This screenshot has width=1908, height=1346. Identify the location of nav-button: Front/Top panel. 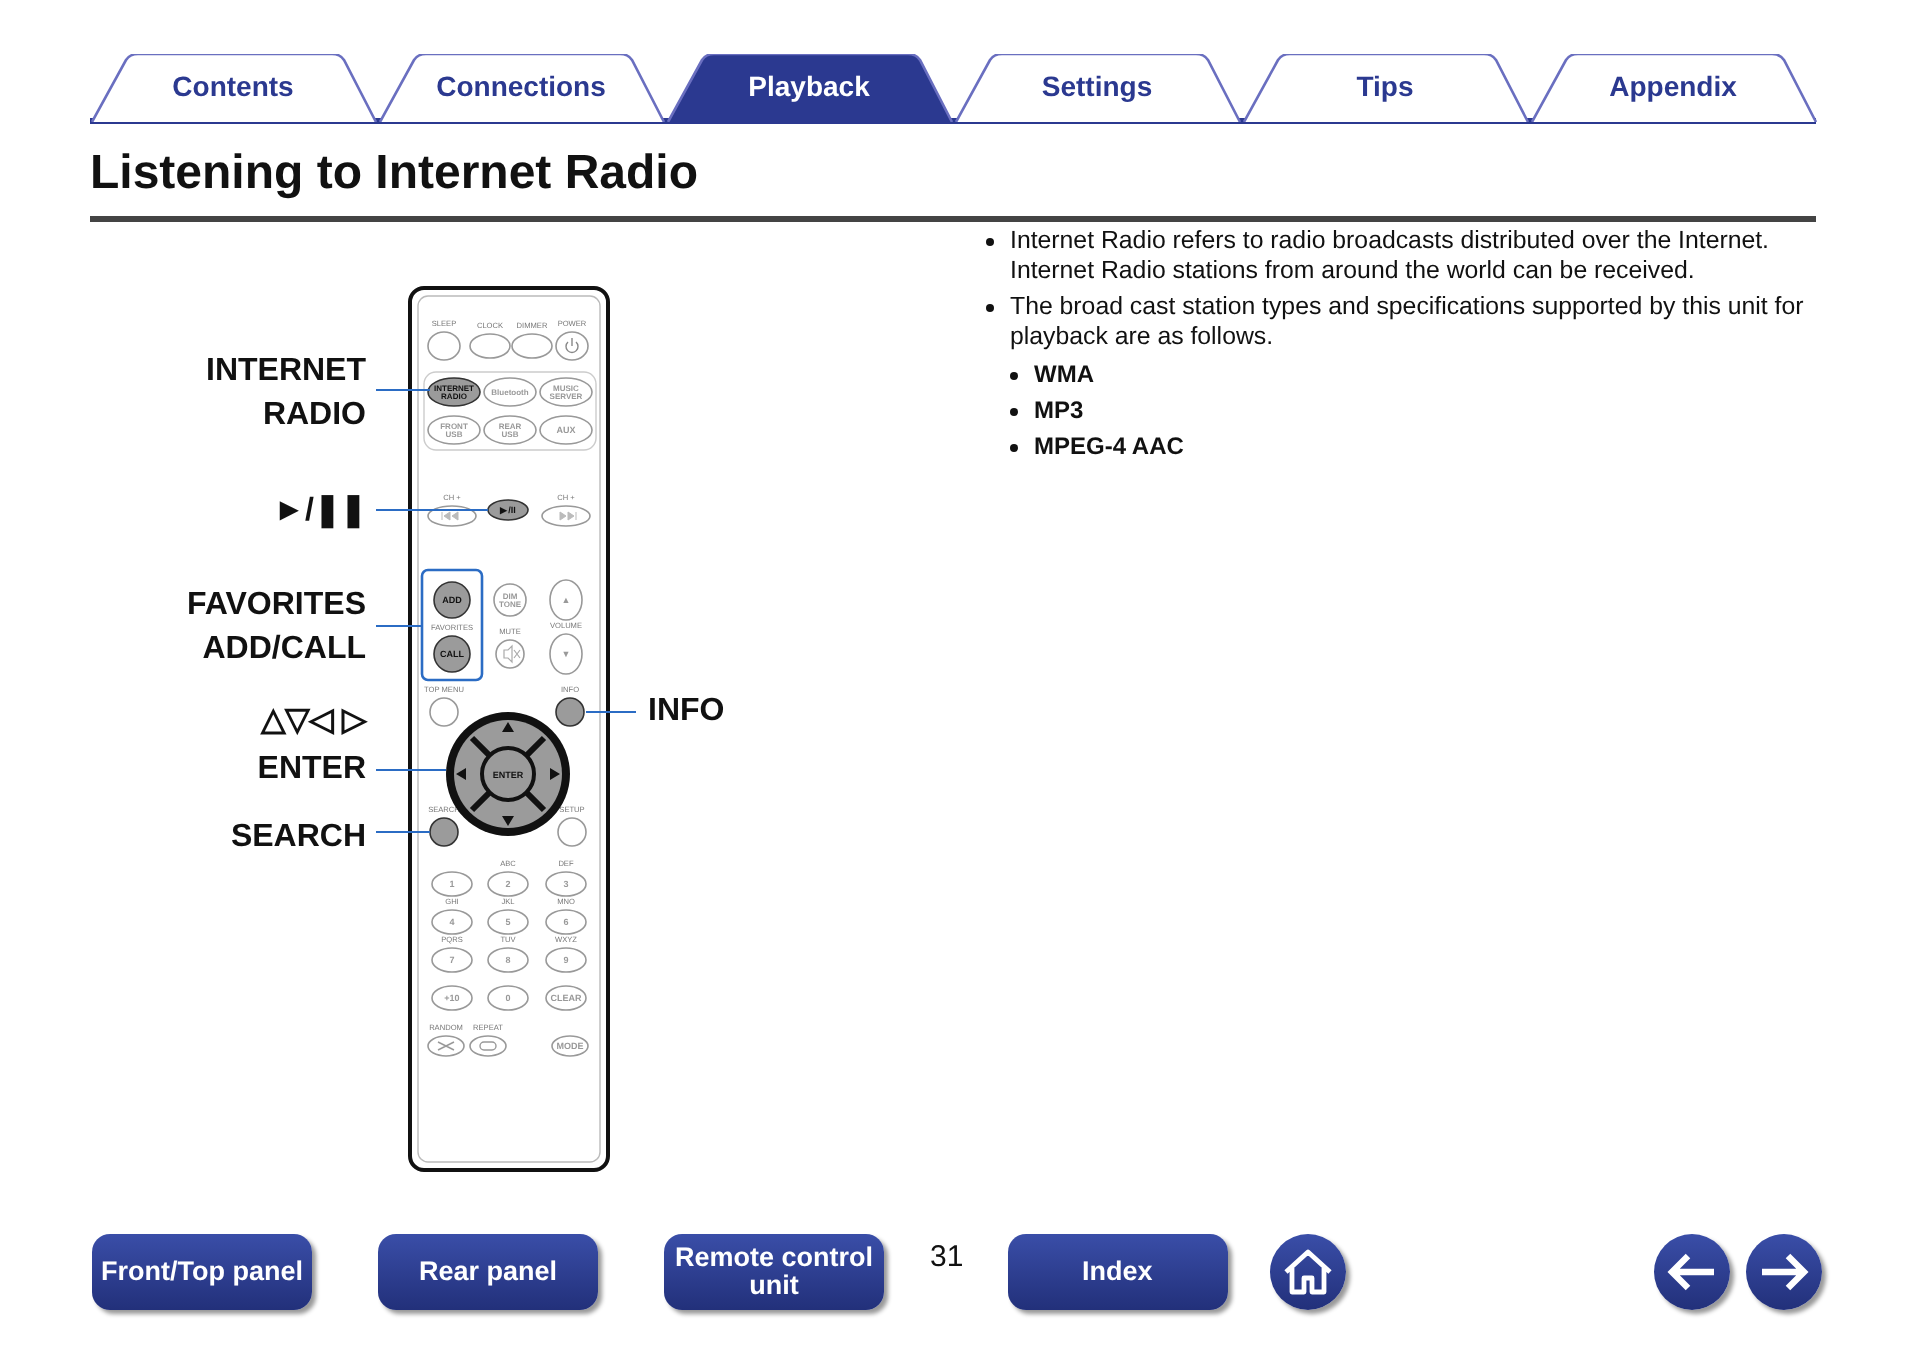
(202, 1272).